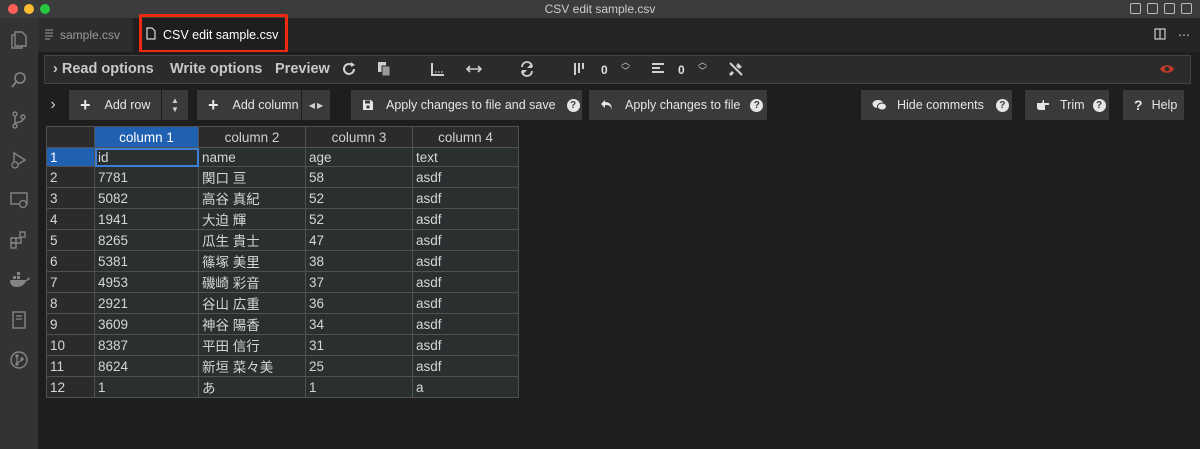 The width and height of the screenshot is (1200, 449). I want to click on column-header: column 1, so click(146, 137).